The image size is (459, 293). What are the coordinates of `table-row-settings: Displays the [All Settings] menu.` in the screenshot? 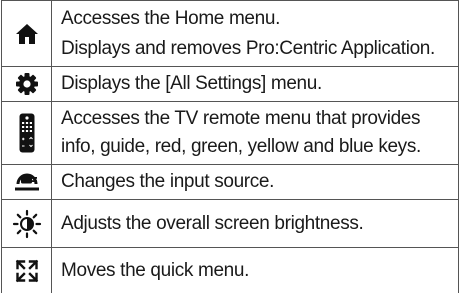 It's located at (230, 84).